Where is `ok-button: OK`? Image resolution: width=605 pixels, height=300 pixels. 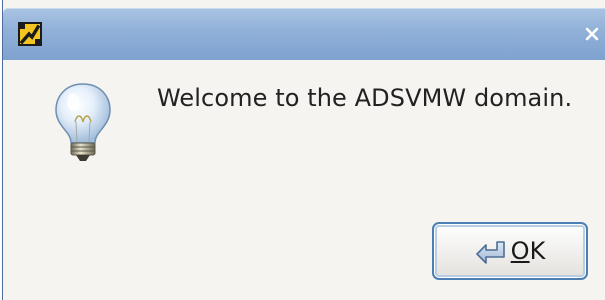
ok-button: OK is located at coordinates (510, 251).